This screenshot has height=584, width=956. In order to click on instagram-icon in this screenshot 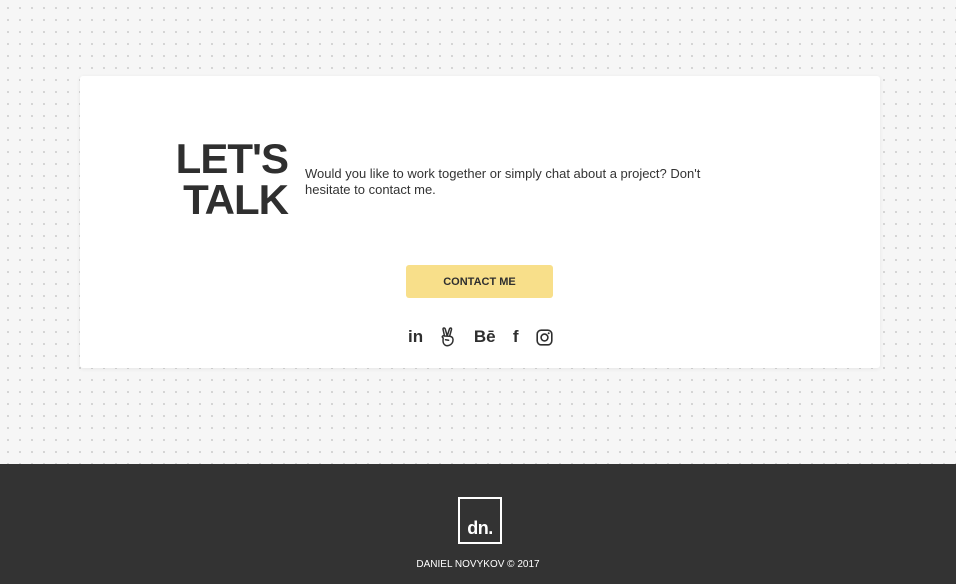, I will do `click(544, 337)`.